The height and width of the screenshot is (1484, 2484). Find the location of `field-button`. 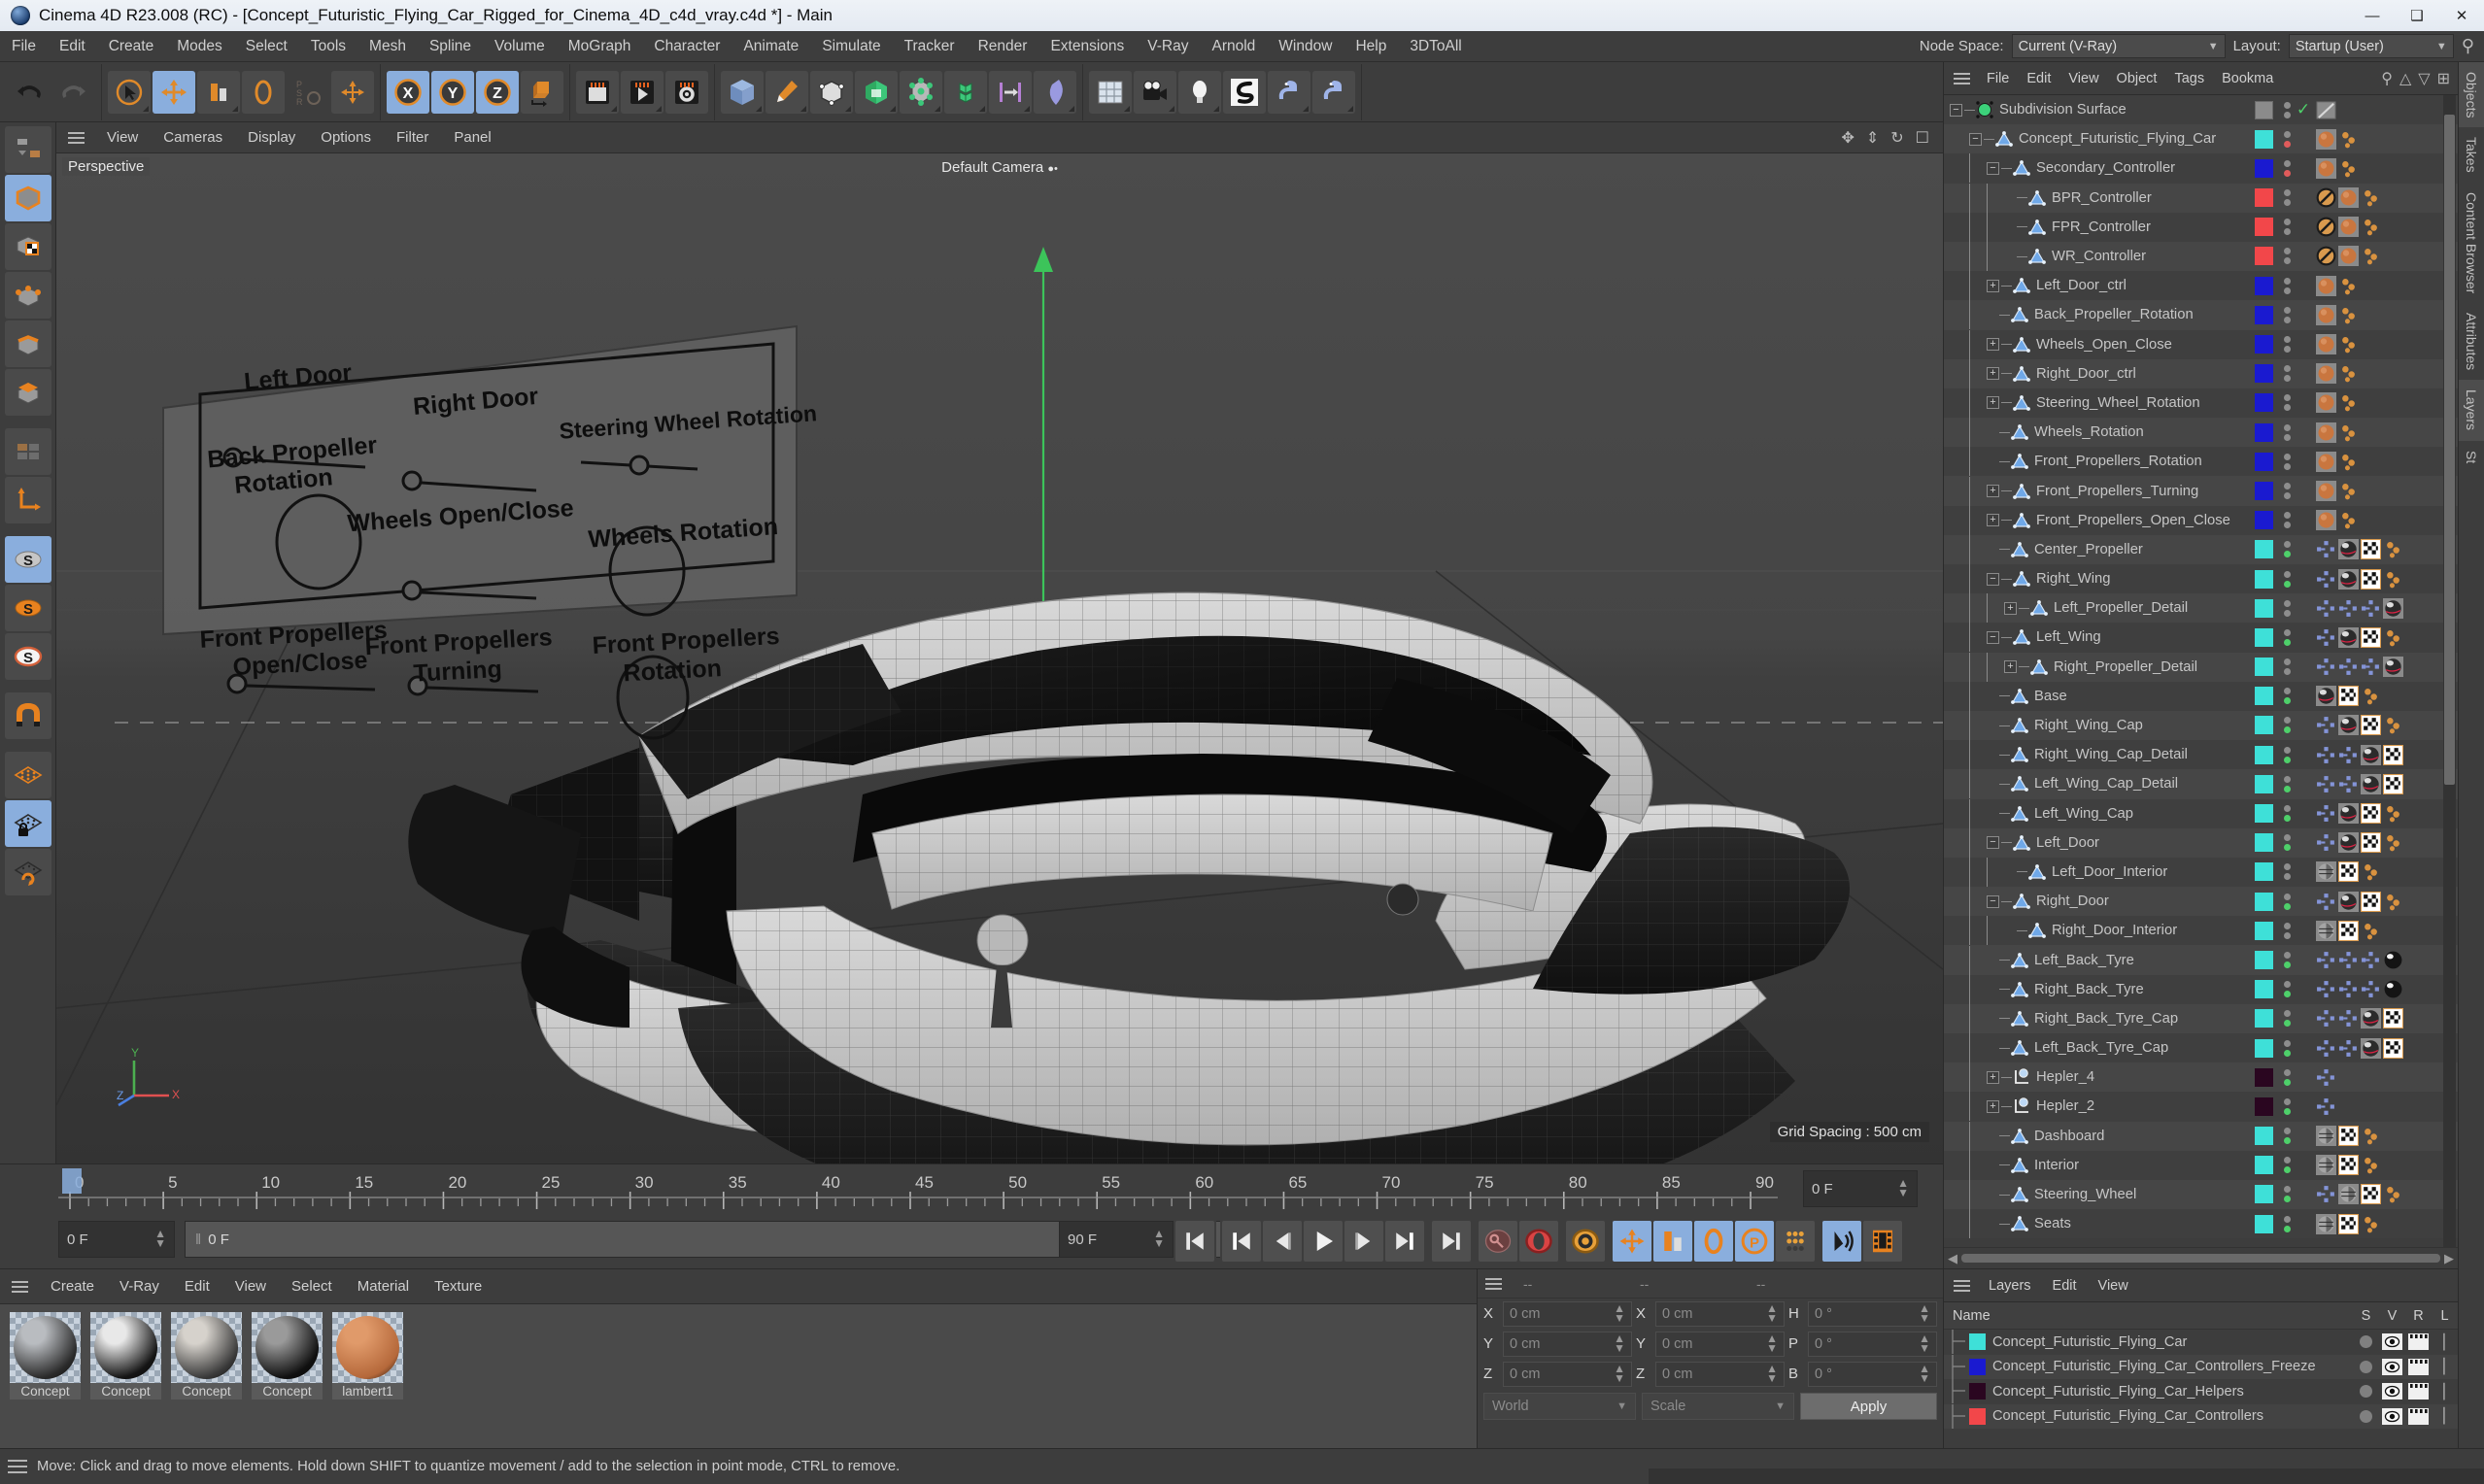

field-button is located at coordinates (1055, 92).